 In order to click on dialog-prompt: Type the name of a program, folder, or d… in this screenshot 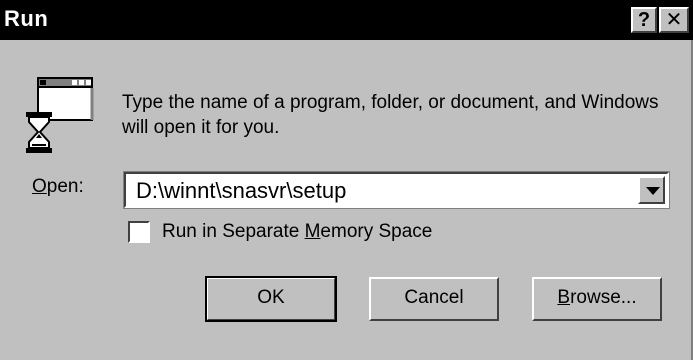, I will do `click(390, 115)`.